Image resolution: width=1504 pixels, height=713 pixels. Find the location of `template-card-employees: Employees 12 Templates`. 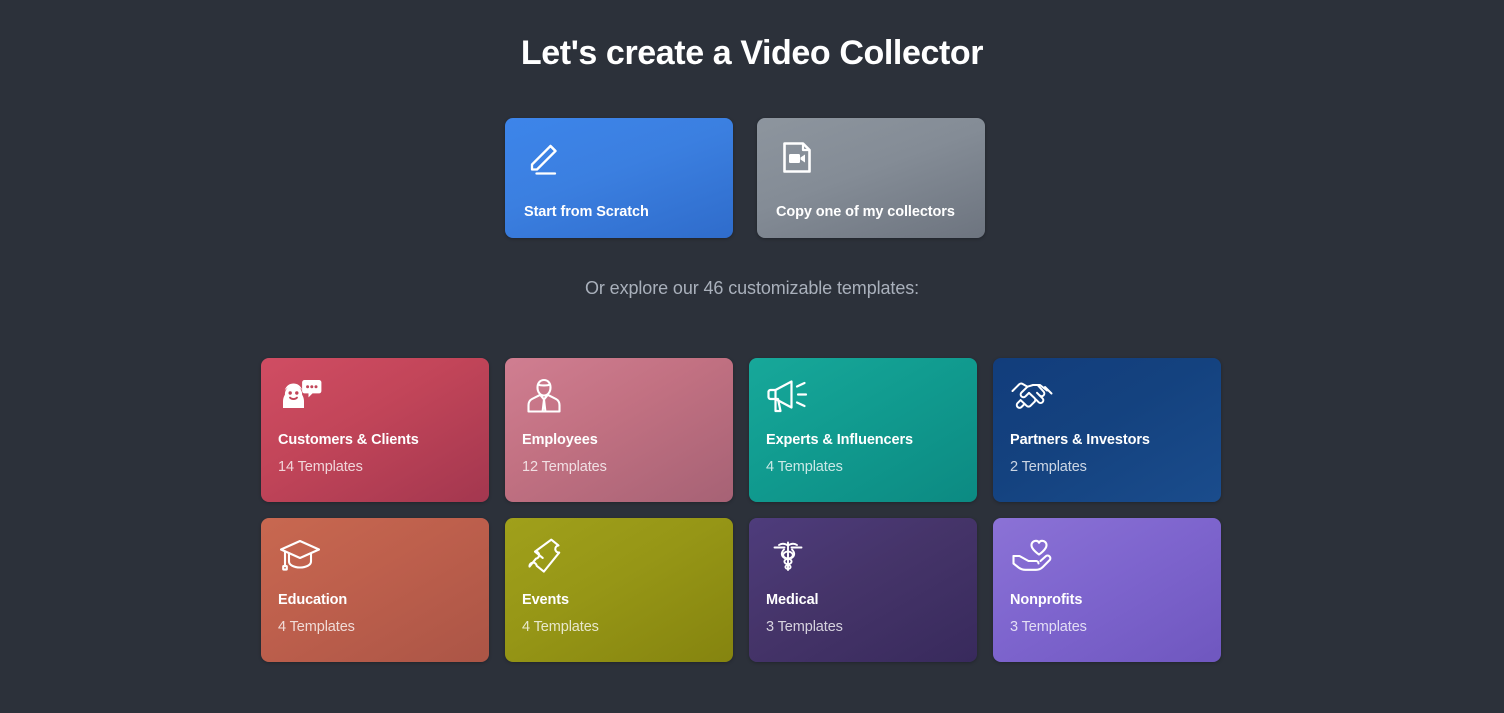

template-card-employees: Employees 12 Templates is located at coordinates (619, 430).